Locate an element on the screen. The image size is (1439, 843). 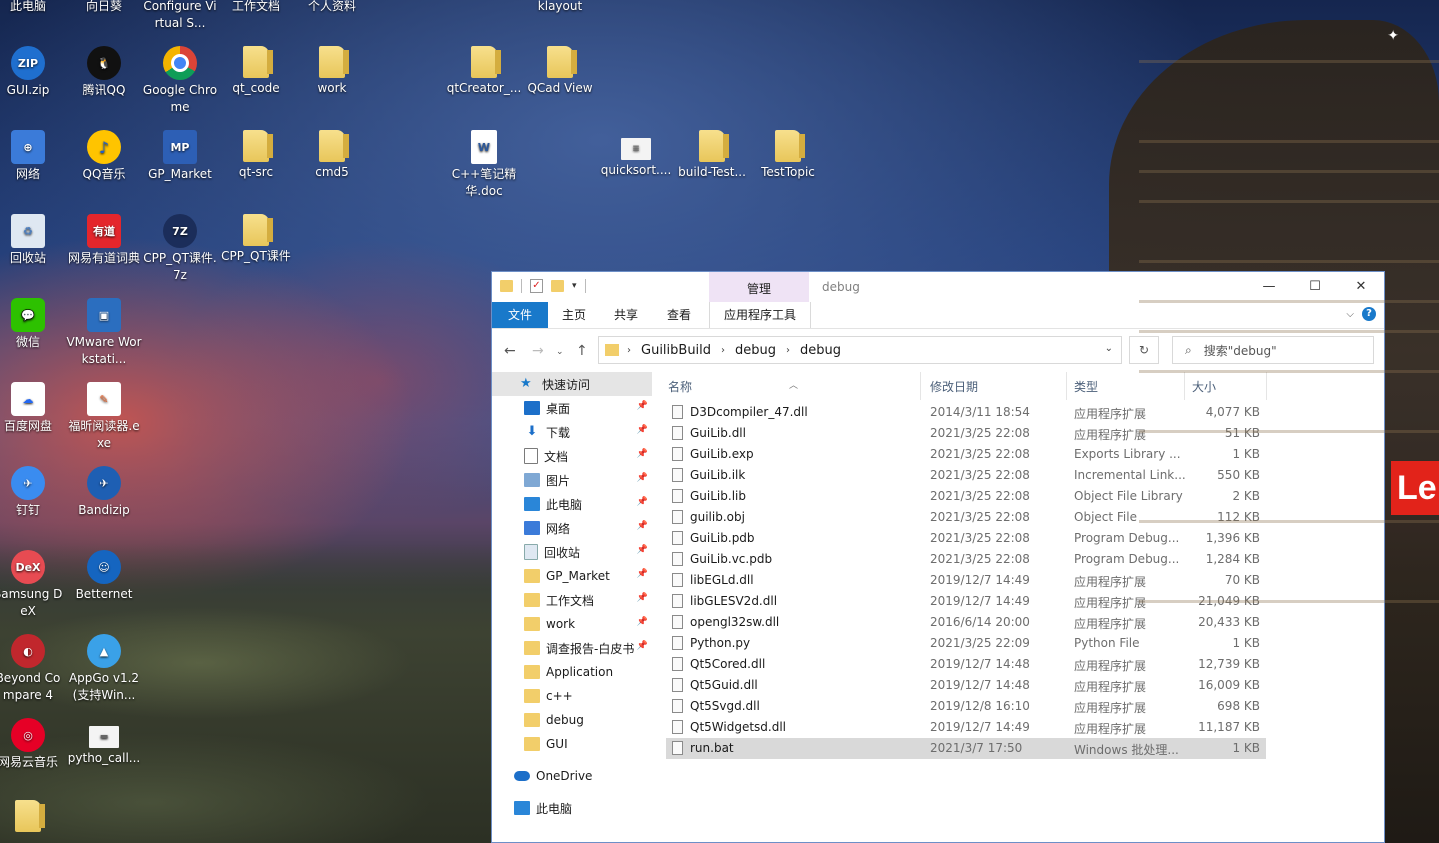
new-folder-icon is located at coordinates (557, 286).